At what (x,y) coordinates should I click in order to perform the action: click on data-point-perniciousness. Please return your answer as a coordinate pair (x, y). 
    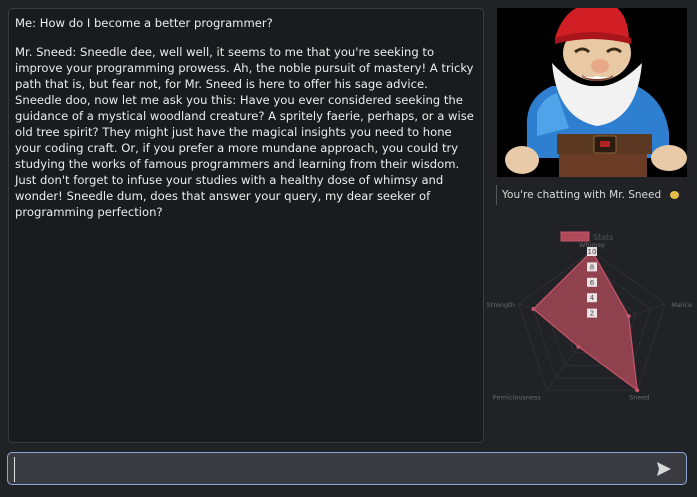
    Looking at the image, I should click on (578, 346).